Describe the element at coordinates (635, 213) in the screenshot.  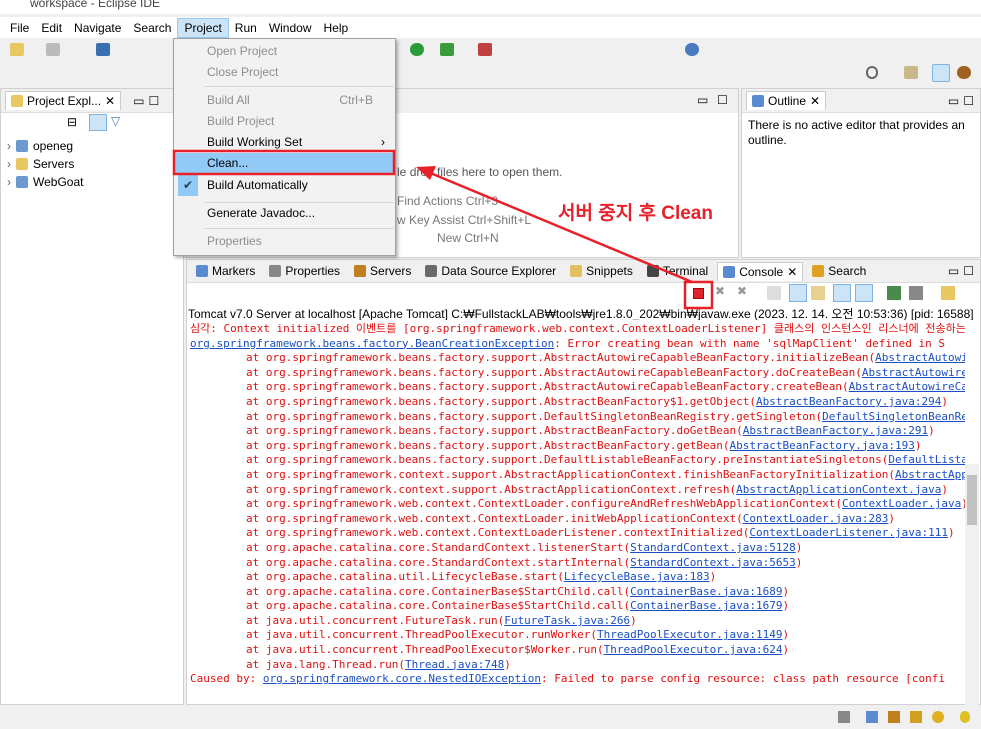
I see `annotation-text: 서버 중지 후 Clean` at that location.